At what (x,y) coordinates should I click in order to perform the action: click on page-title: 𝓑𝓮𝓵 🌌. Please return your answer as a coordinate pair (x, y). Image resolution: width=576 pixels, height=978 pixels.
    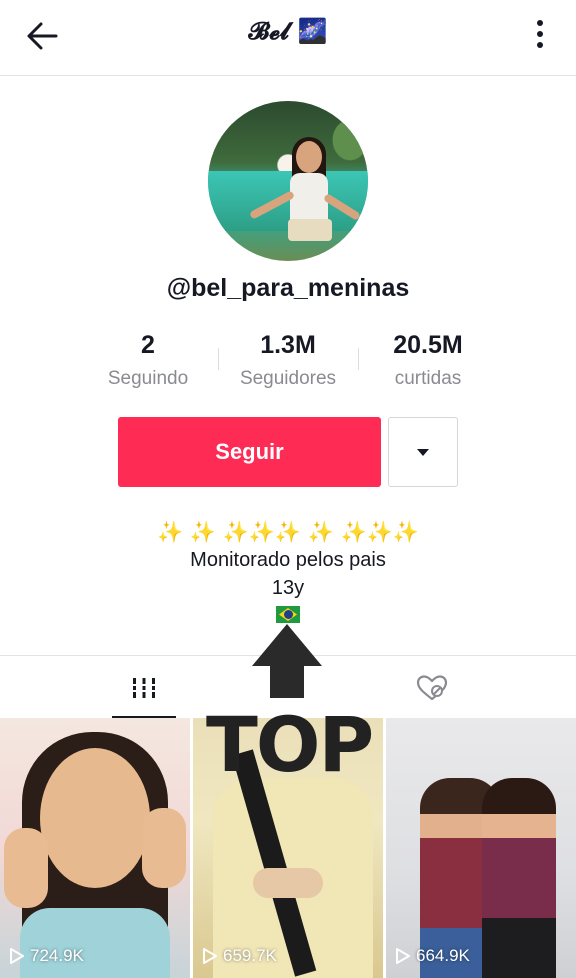
    Looking at the image, I should click on (288, 31).